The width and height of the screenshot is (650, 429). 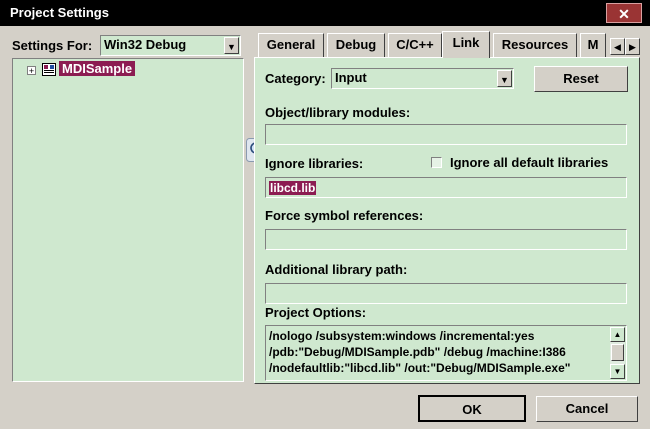 I want to click on category-label: Category:, so click(x=295, y=78).